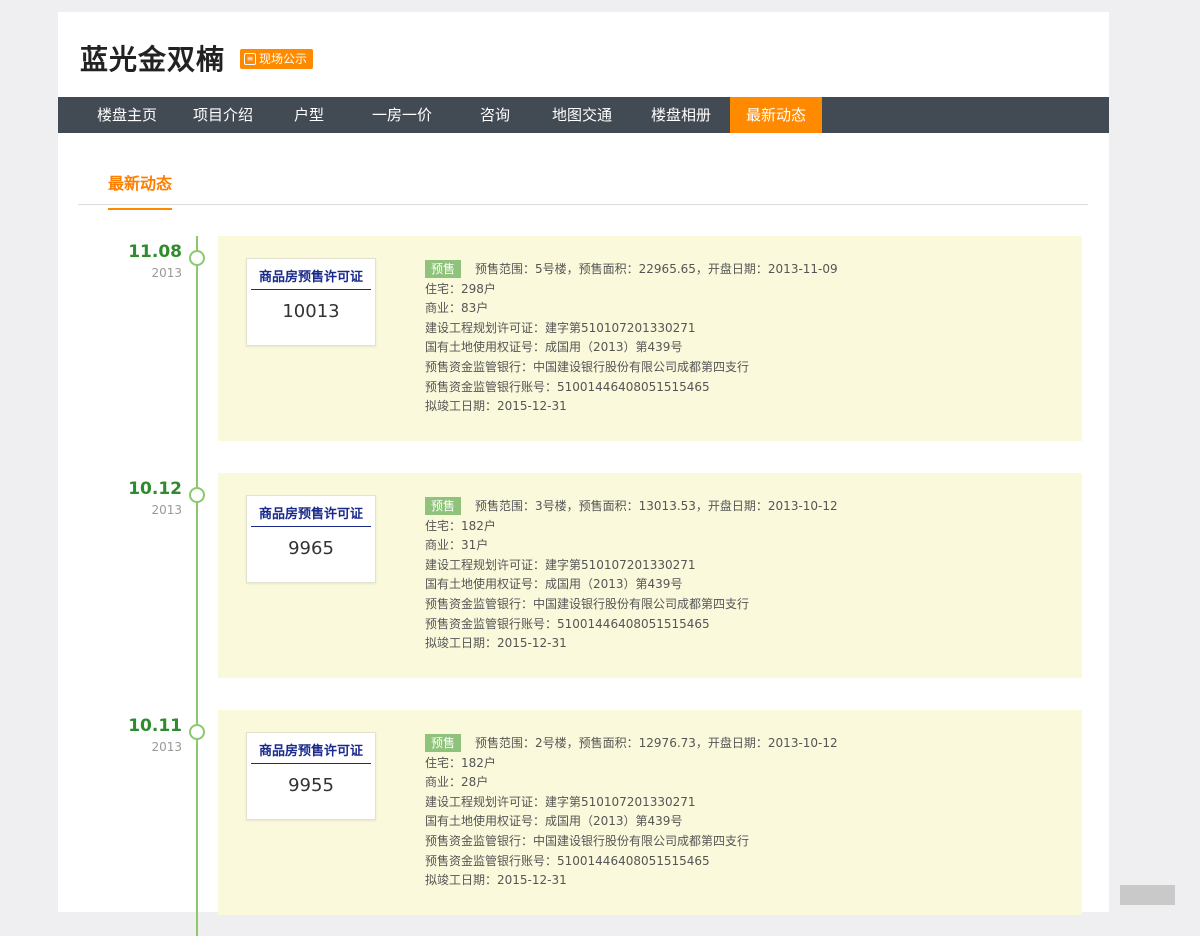  Describe the element at coordinates (311, 785) in the screenshot. I see `certificate-number: 9955` at that location.